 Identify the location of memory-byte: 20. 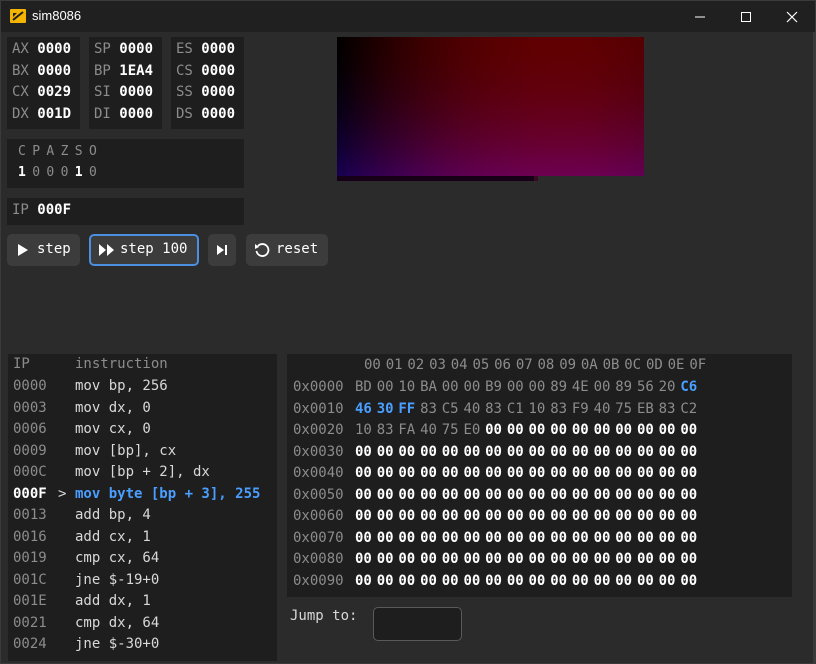
(670, 387).